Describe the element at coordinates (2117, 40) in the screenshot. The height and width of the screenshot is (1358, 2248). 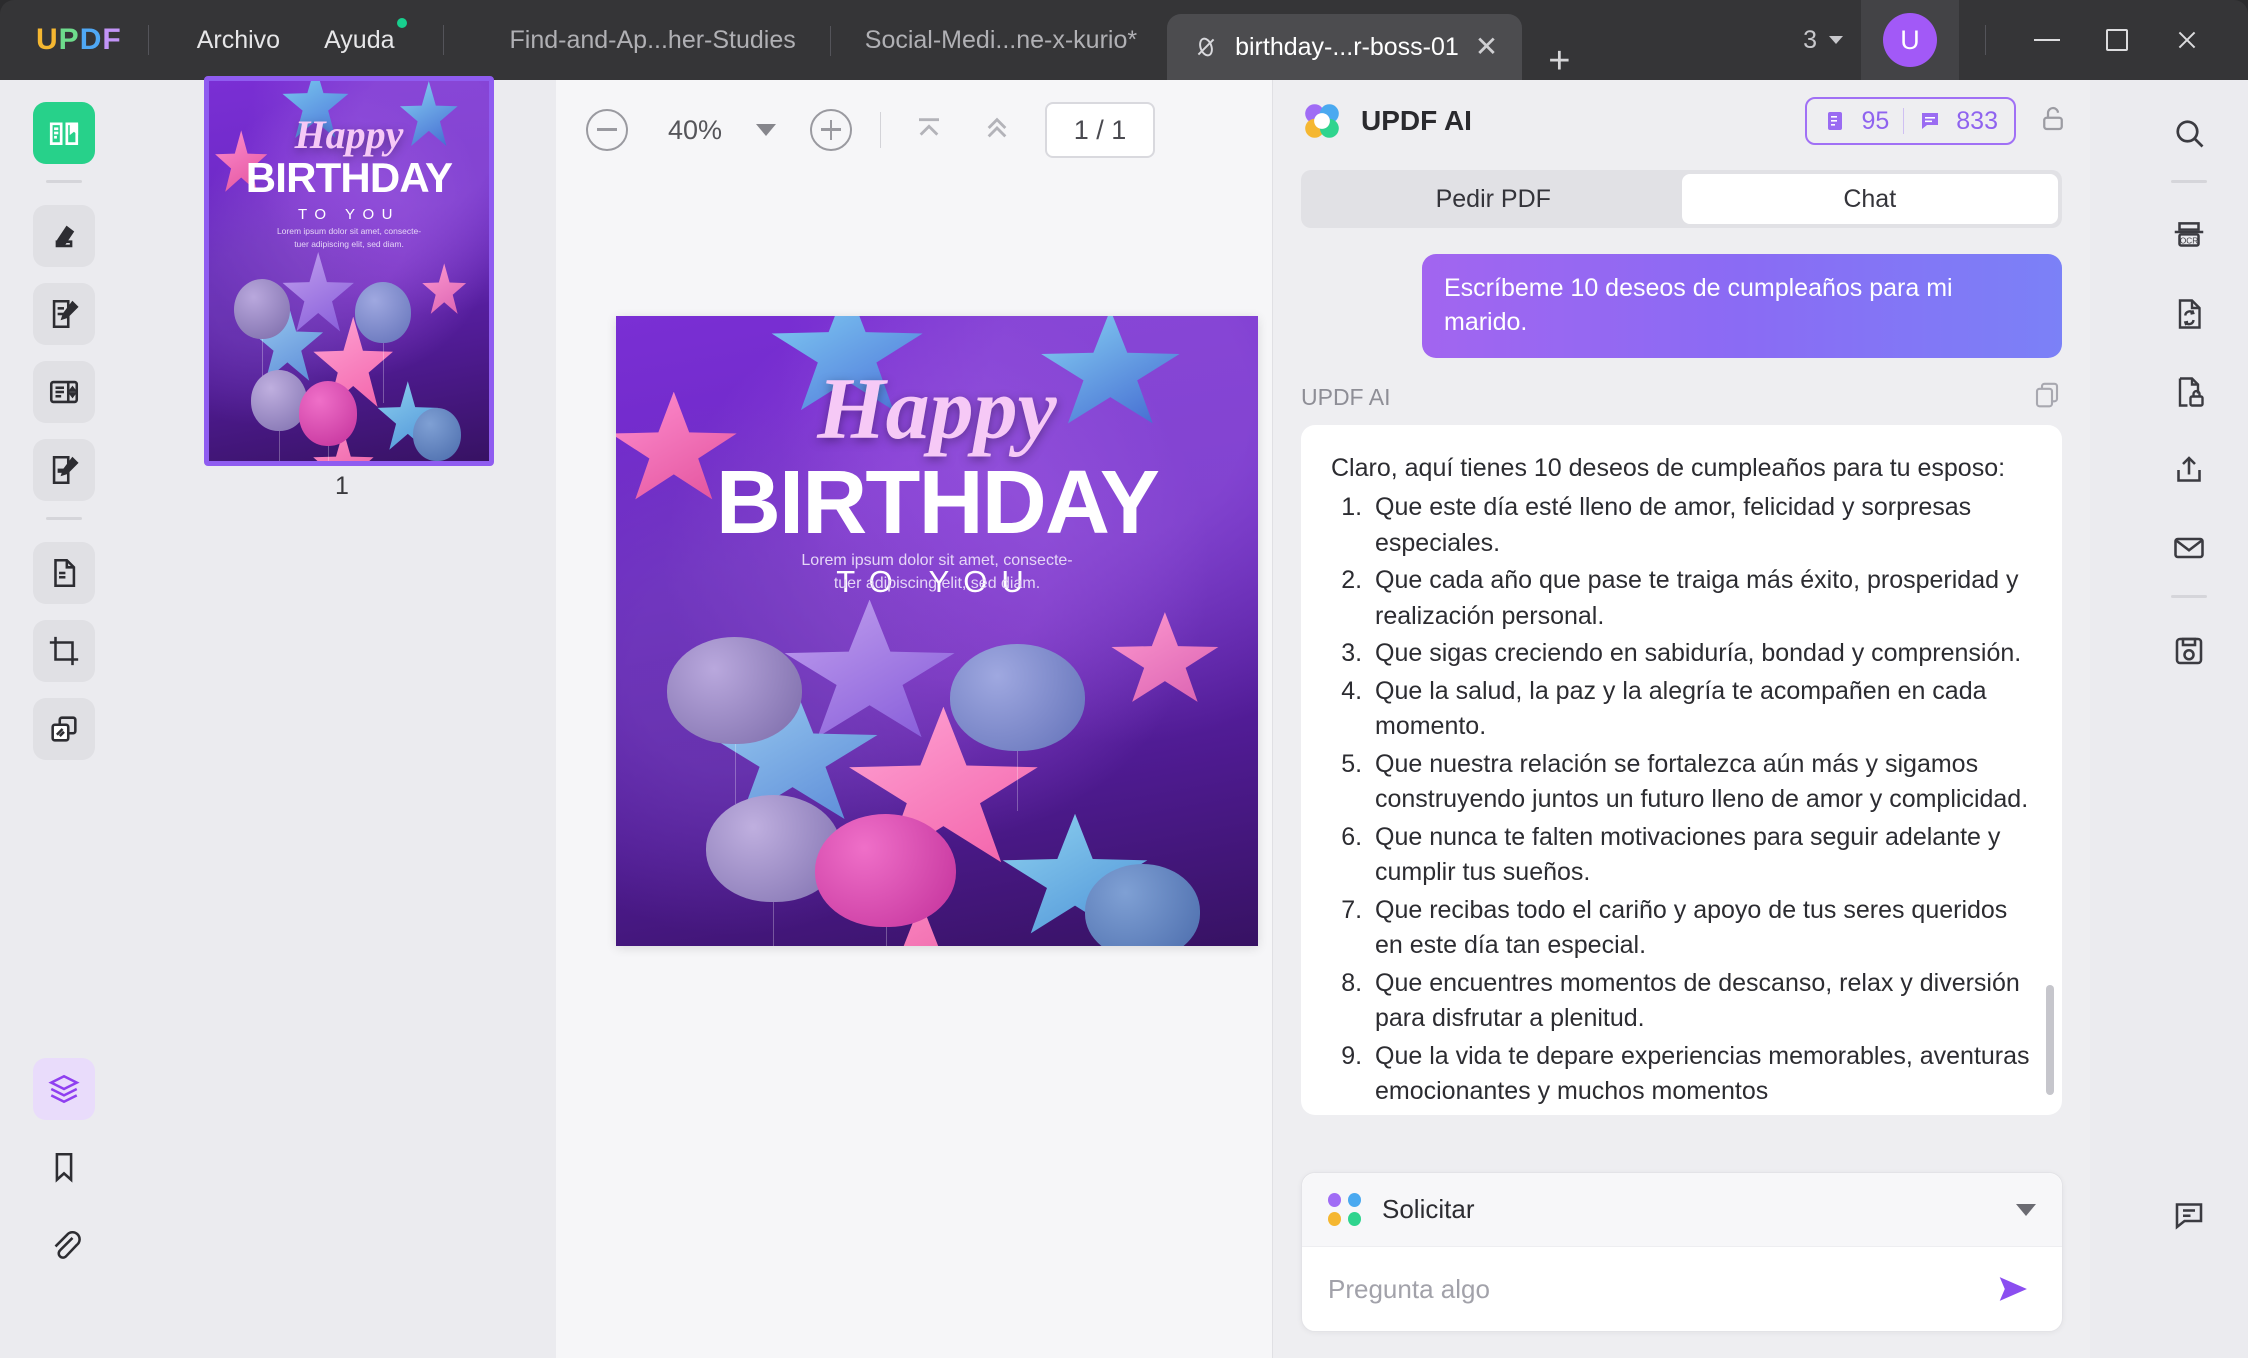
I see `maximize-button` at that location.